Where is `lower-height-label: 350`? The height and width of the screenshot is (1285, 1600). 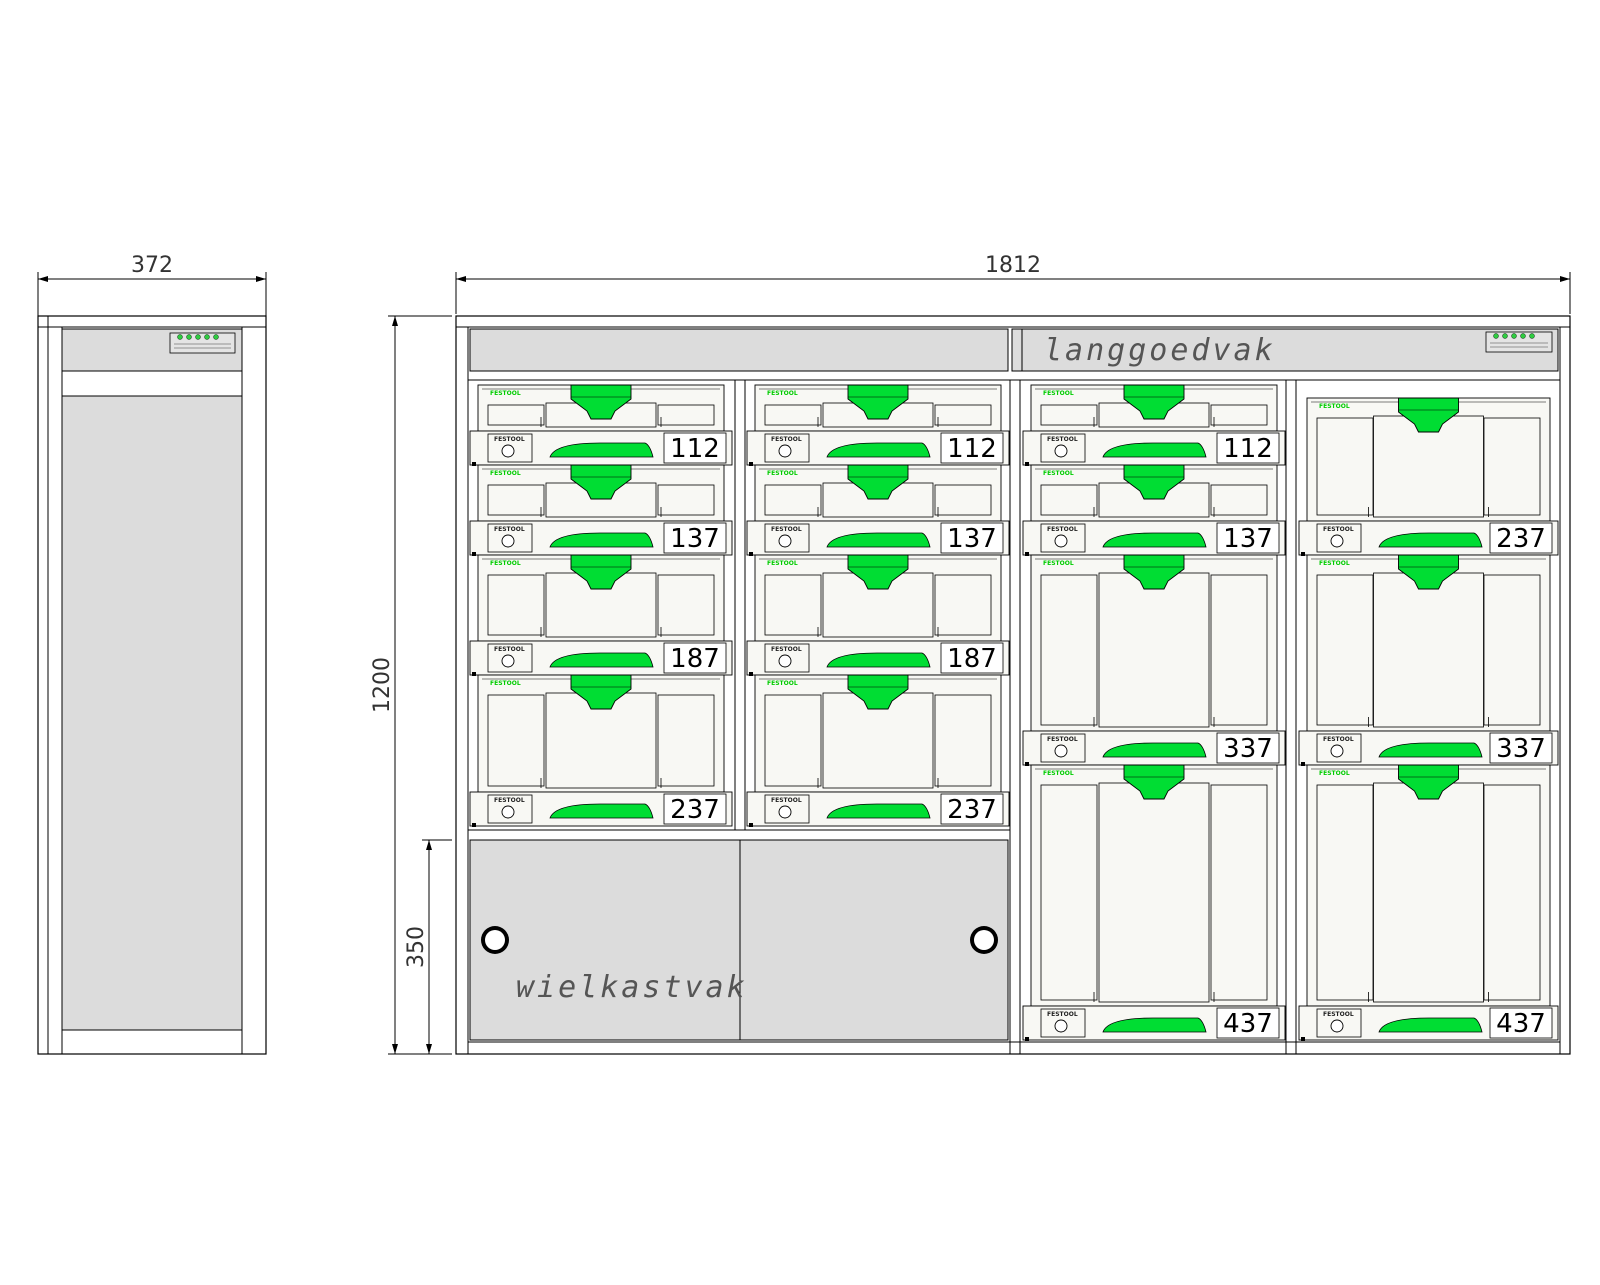
lower-height-label: 350 is located at coordinates (416, 947).